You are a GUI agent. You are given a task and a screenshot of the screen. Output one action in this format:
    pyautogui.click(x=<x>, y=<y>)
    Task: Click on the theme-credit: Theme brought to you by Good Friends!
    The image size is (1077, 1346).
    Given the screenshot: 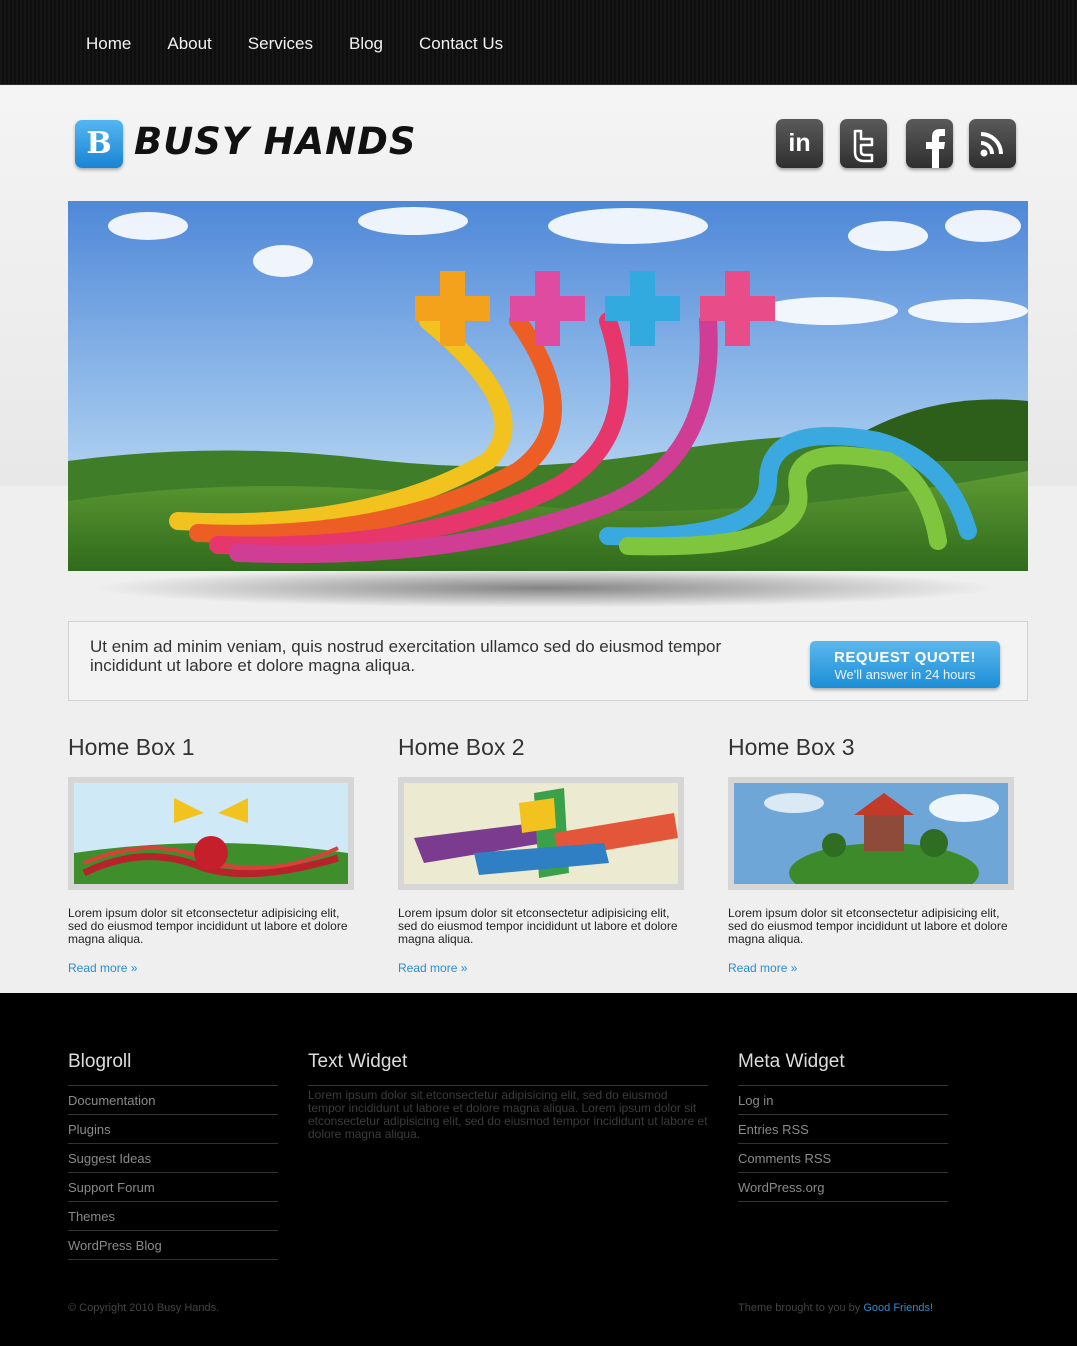 What is the action you would take?
    pyautogui.click(x=835, y=1308)
    